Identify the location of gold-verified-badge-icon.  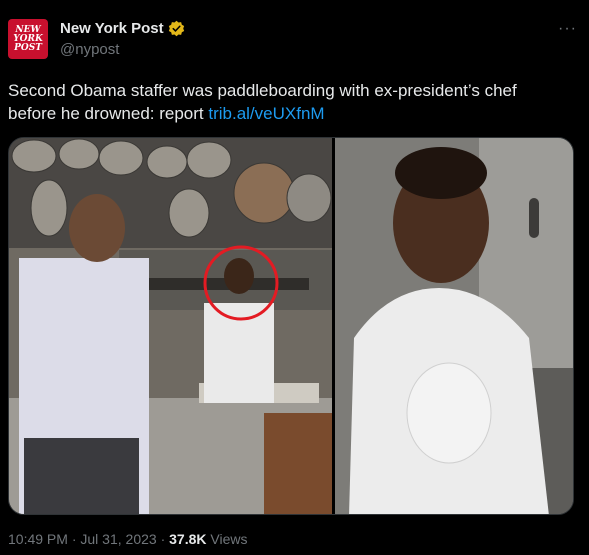
(176, 28).